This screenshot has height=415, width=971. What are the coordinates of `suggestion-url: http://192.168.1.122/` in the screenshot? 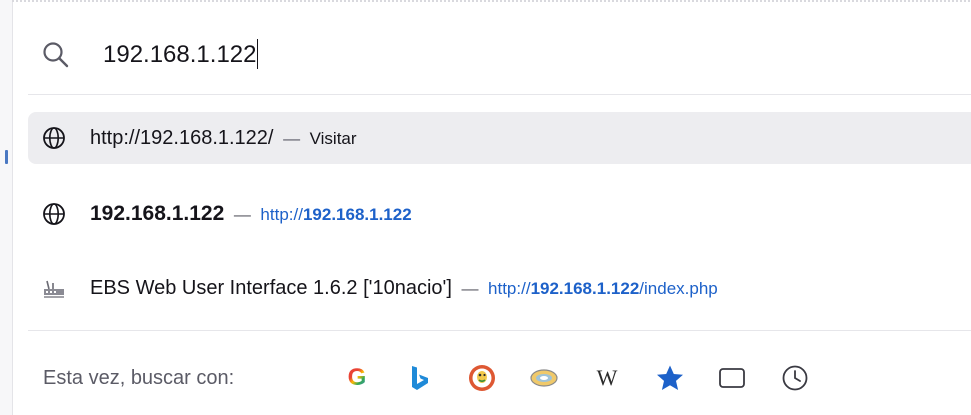 It's located at (182, 138).